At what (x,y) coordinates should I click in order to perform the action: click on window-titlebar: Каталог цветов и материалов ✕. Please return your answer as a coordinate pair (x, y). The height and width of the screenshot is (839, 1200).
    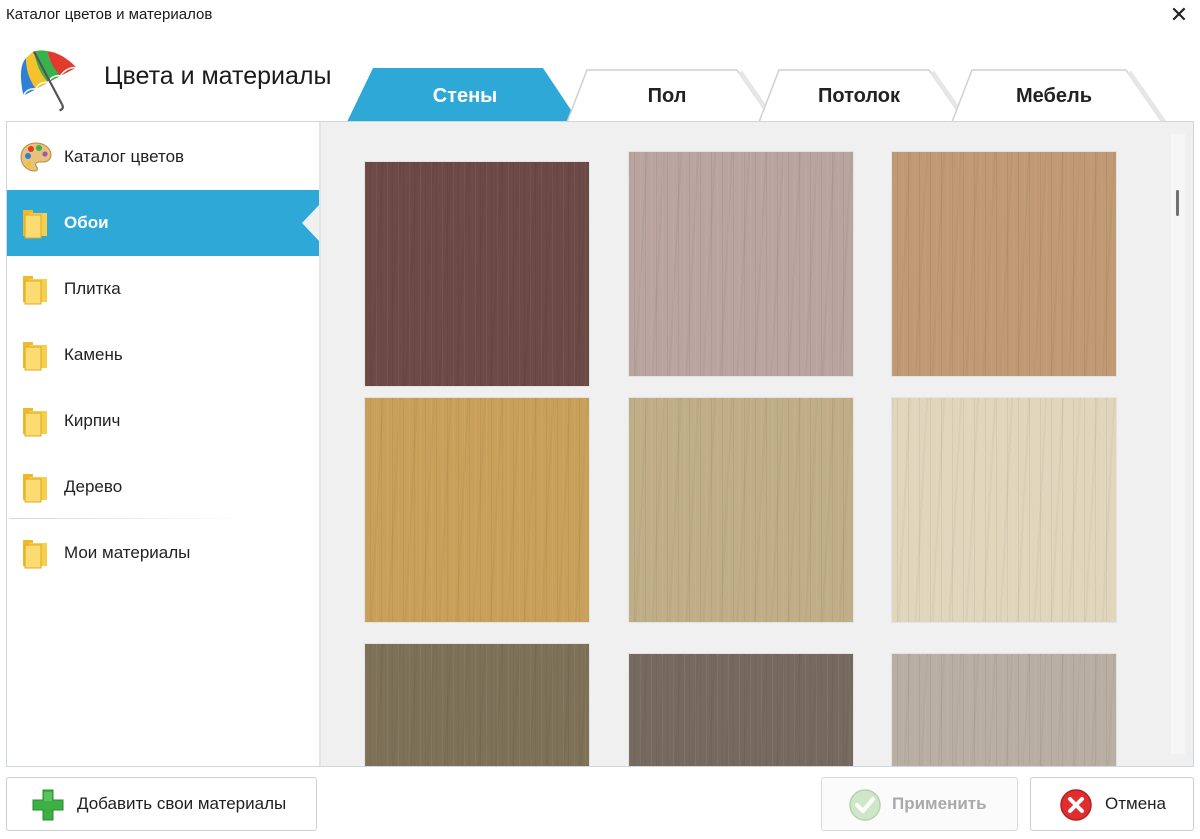
    Looking at the image, I should click on (600, 15).